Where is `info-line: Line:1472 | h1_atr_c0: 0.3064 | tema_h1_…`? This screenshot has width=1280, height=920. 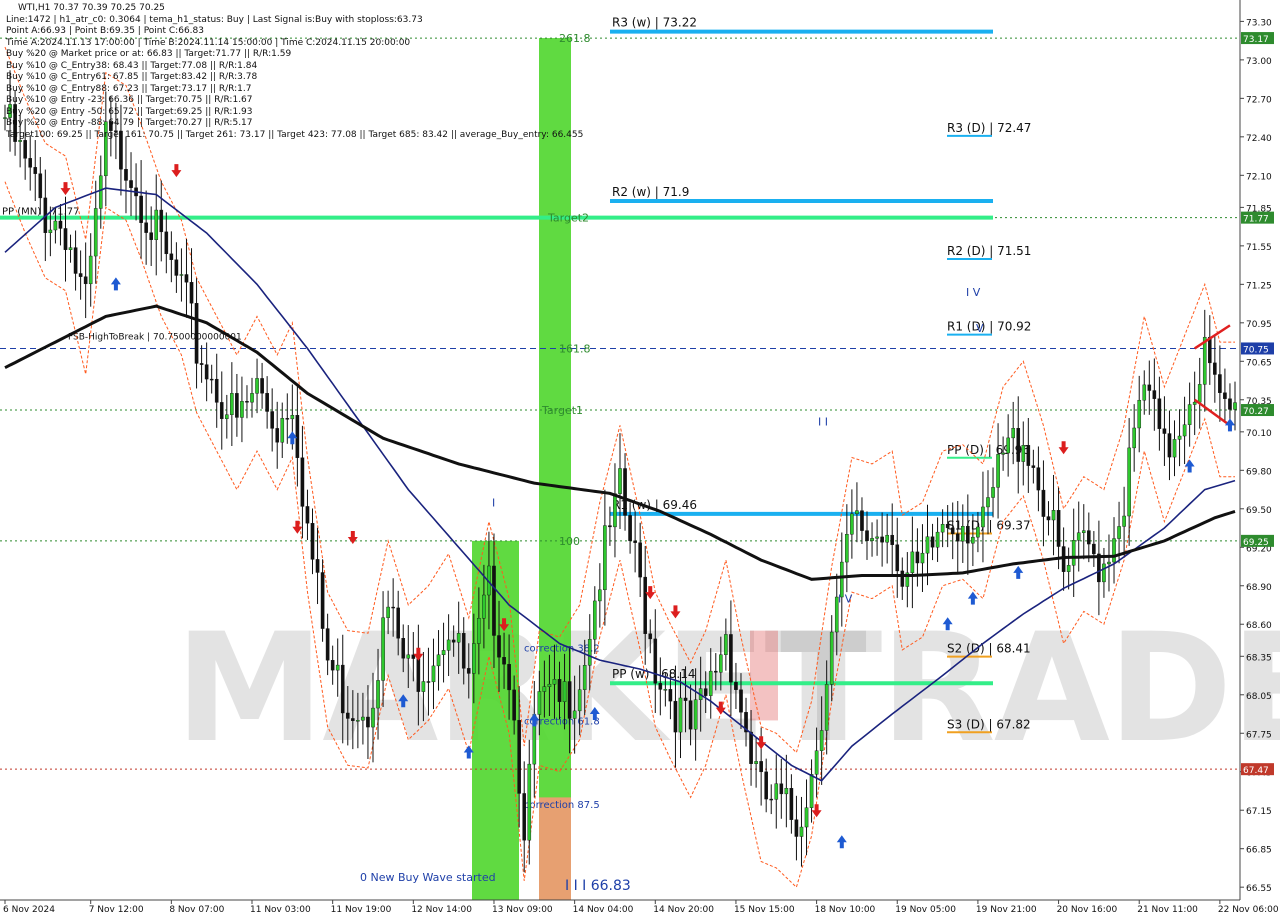
info-line: Line:1472 | h1_atr_c0: 0.3064 | tema_h1_… is located at coordinates (214, 19).